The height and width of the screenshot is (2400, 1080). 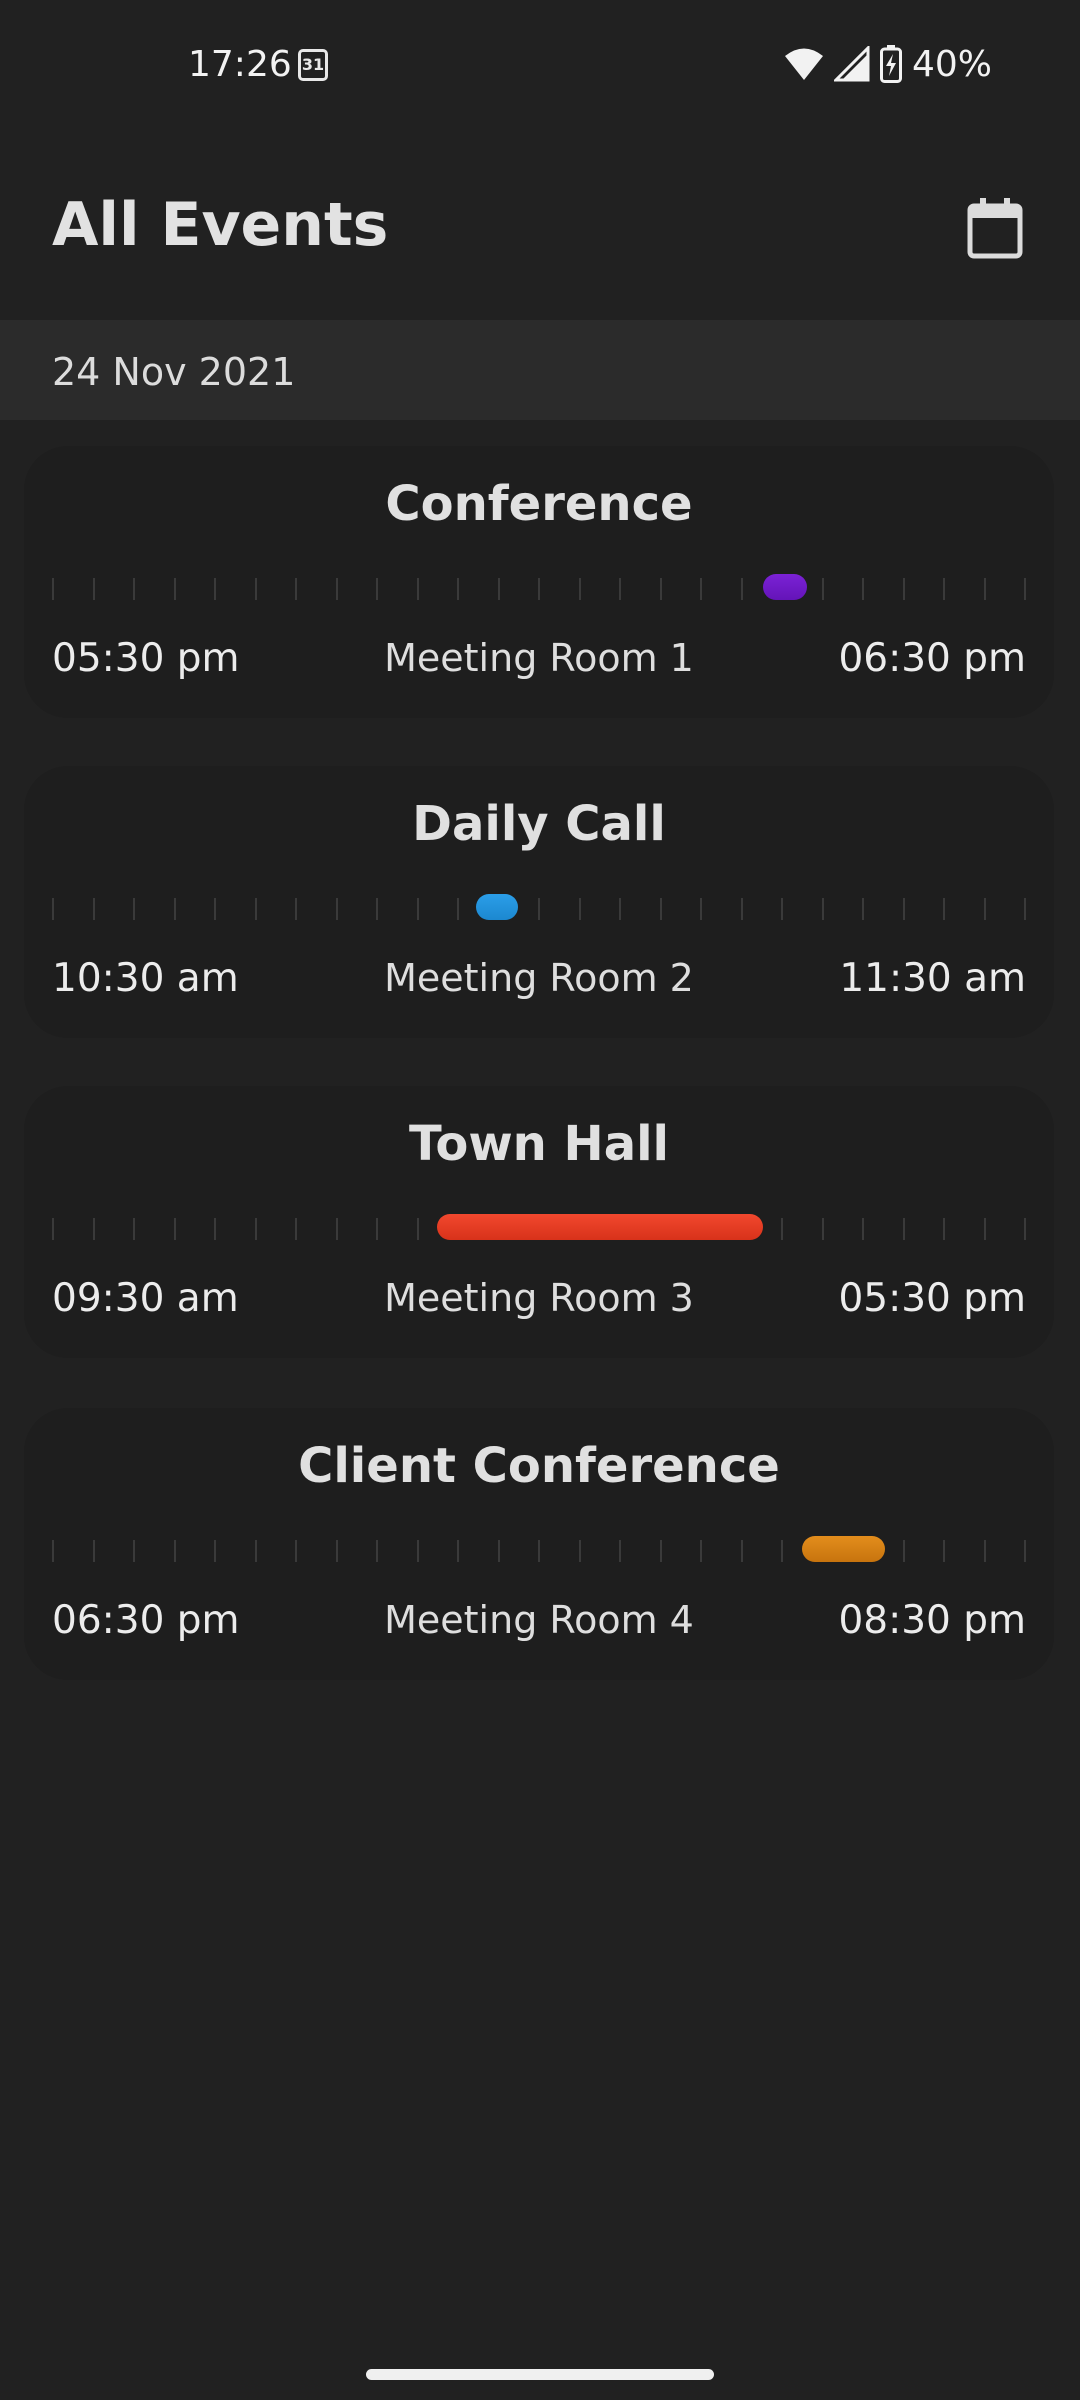 What do you see at coordinates (174, 372) in the screenshot?
I see `date-label: 24 Nov 2021` at bounding box center [174, 372].